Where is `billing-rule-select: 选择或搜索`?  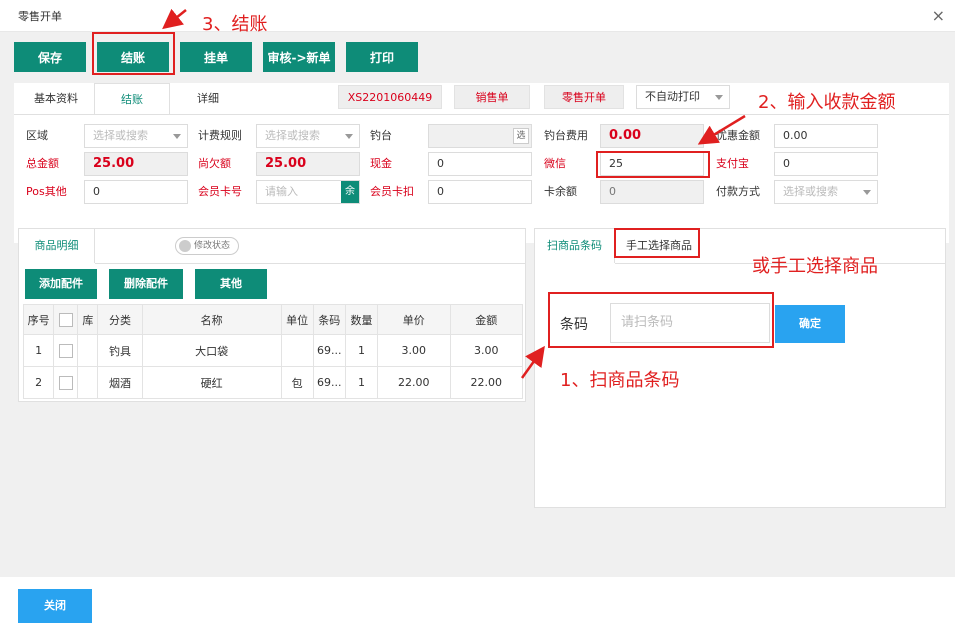 billing-rule-select: 选择或搜索 is located at coordinates (308, 136).